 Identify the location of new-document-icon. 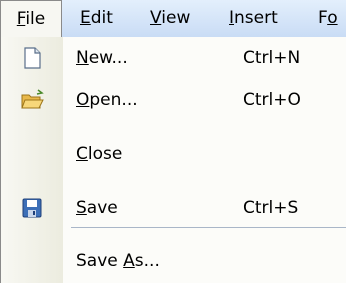
(32, 58).